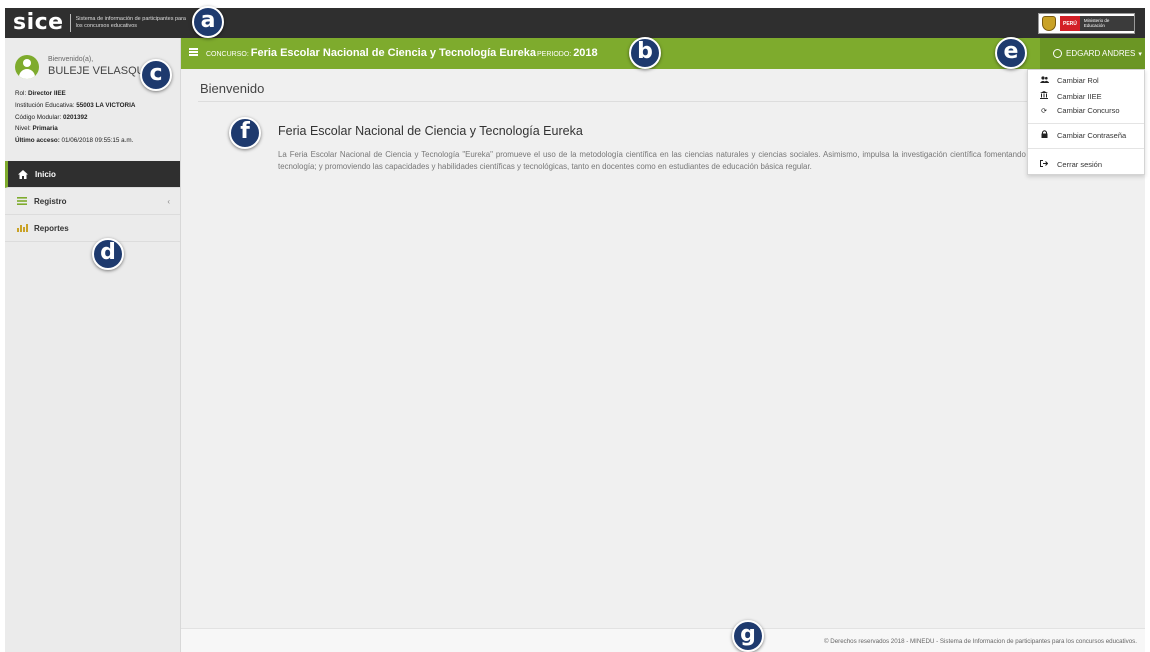 The width and height of the screenshot is (1150, 652). Describe the element at coordinates (71, 59) in the screenshot. I see `welcome-text: Bienvenido(a),` at that location.